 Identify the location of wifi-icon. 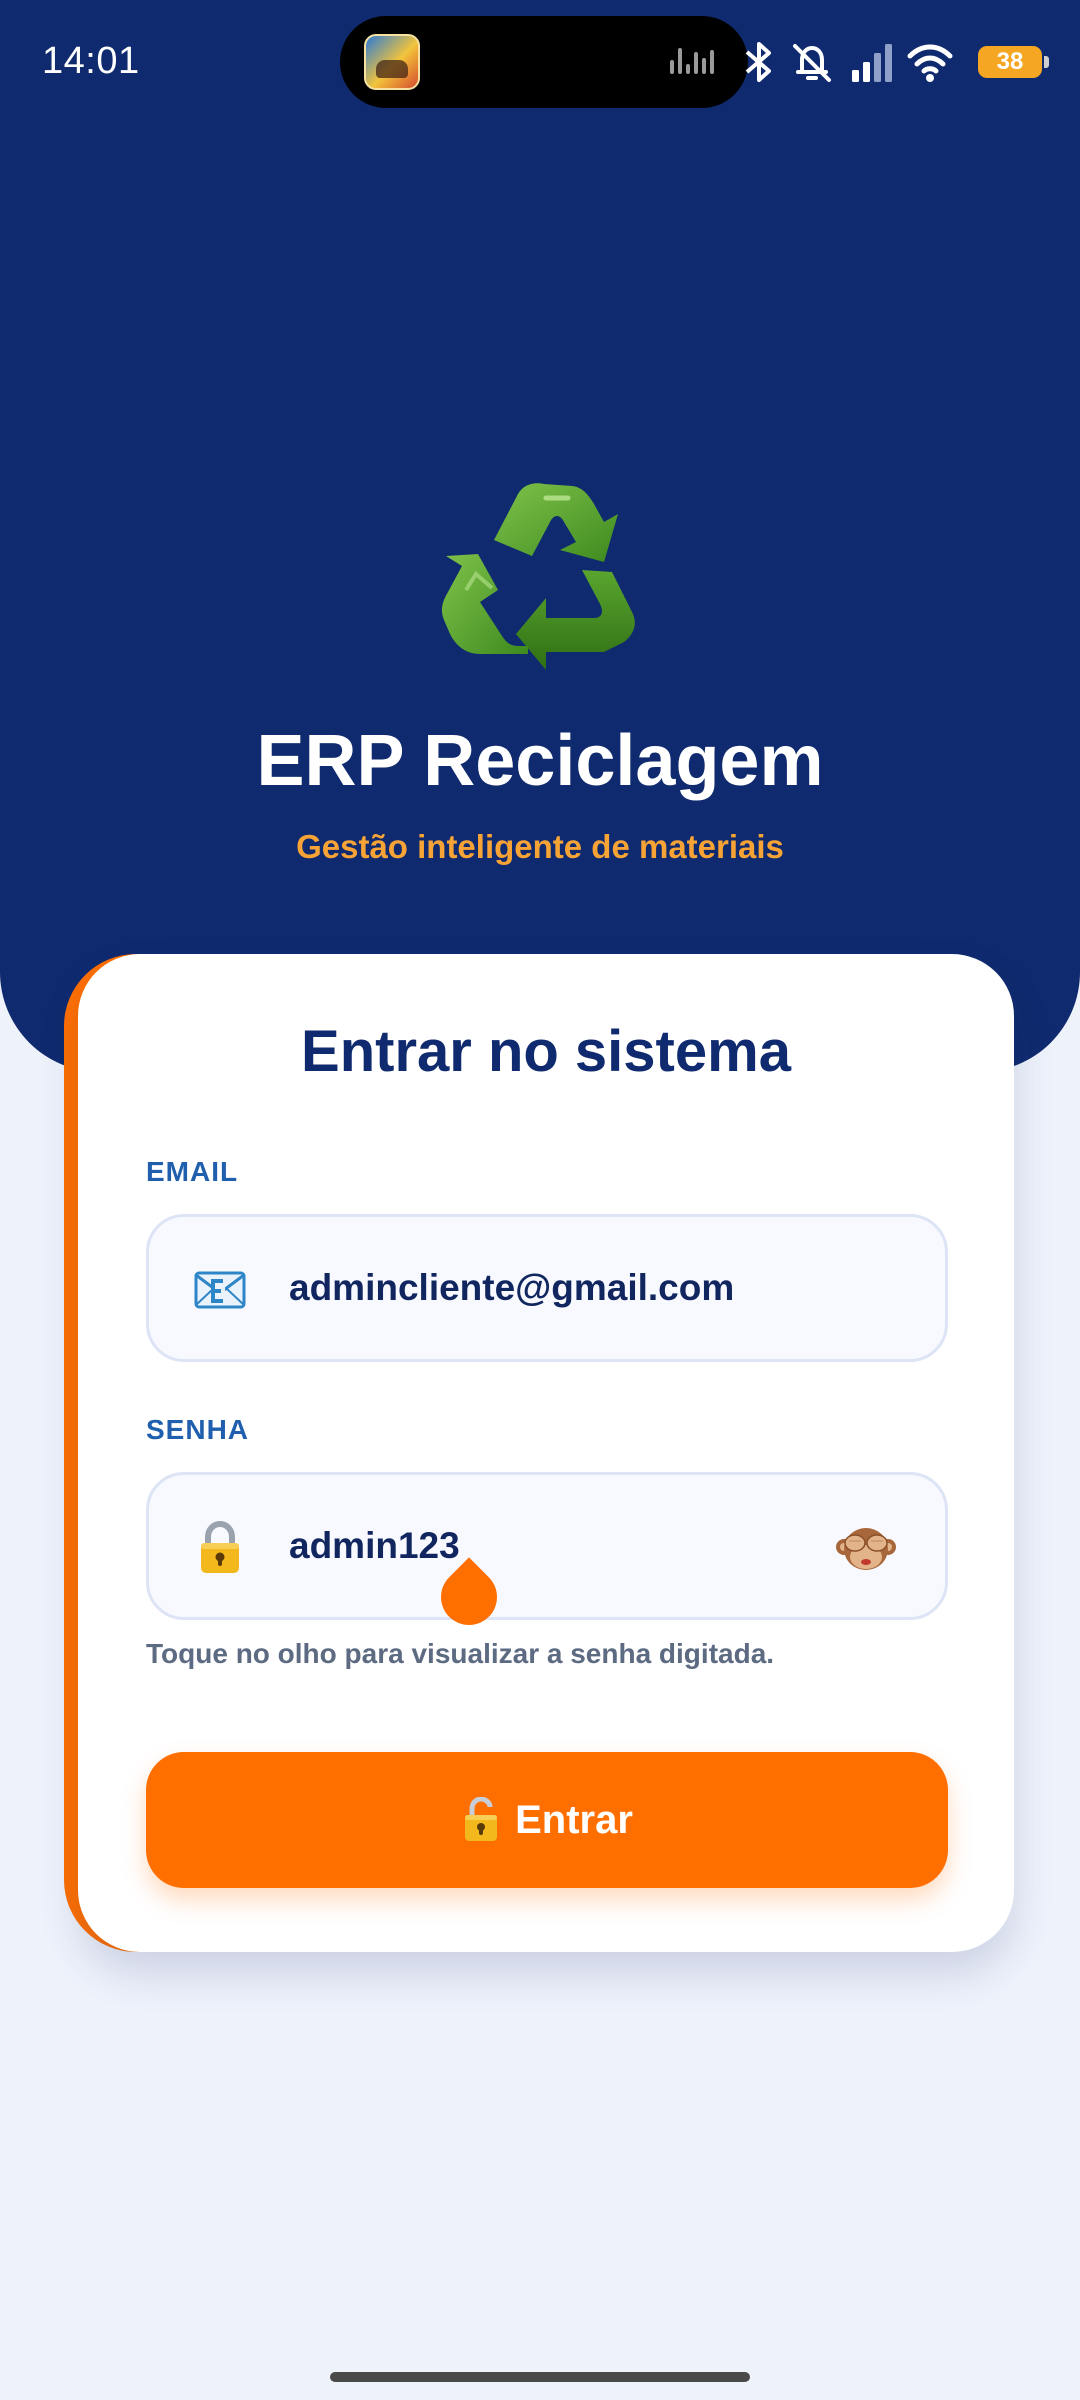
(930, 63).